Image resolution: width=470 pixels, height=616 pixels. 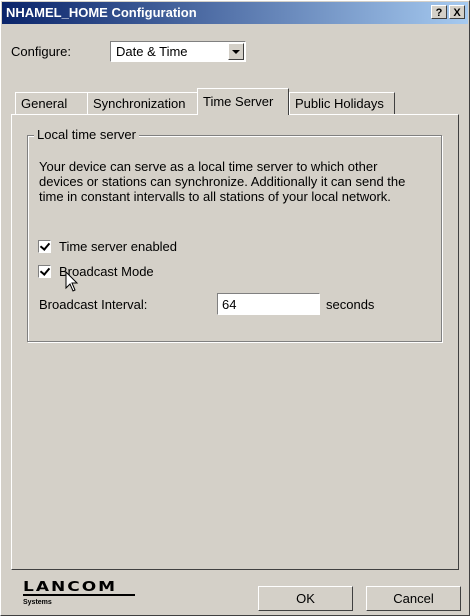 I want to click on time-server-enabled-checkbox, so click(x=44, y=246).